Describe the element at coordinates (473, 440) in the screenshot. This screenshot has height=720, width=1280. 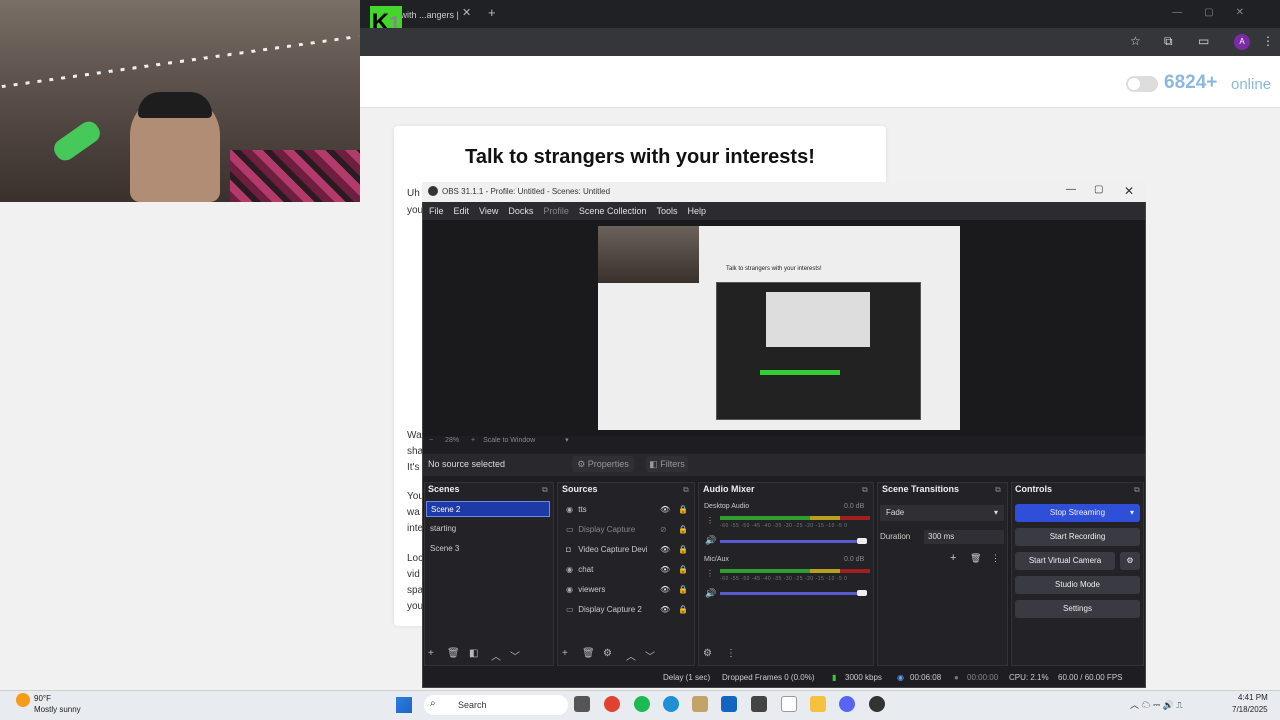
I see `zoom-in-icon: +` at that location.